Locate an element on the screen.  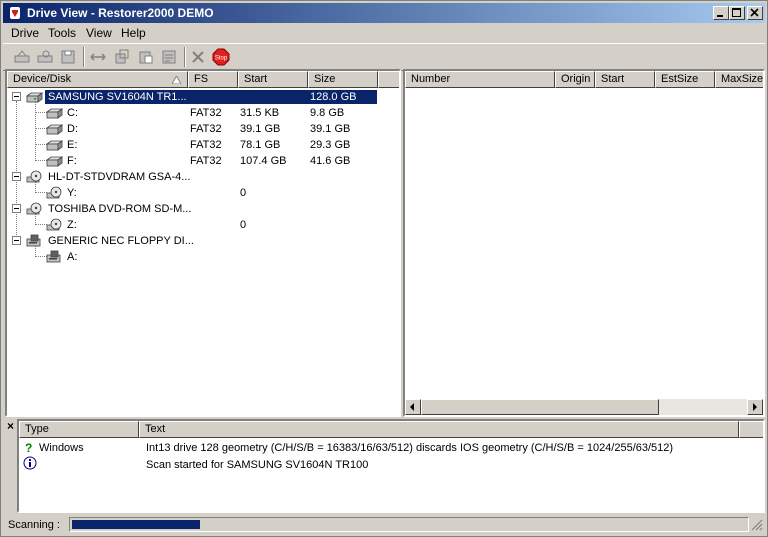
menu-bar: Drive Tools View Help is located at coordinates (384, 33).